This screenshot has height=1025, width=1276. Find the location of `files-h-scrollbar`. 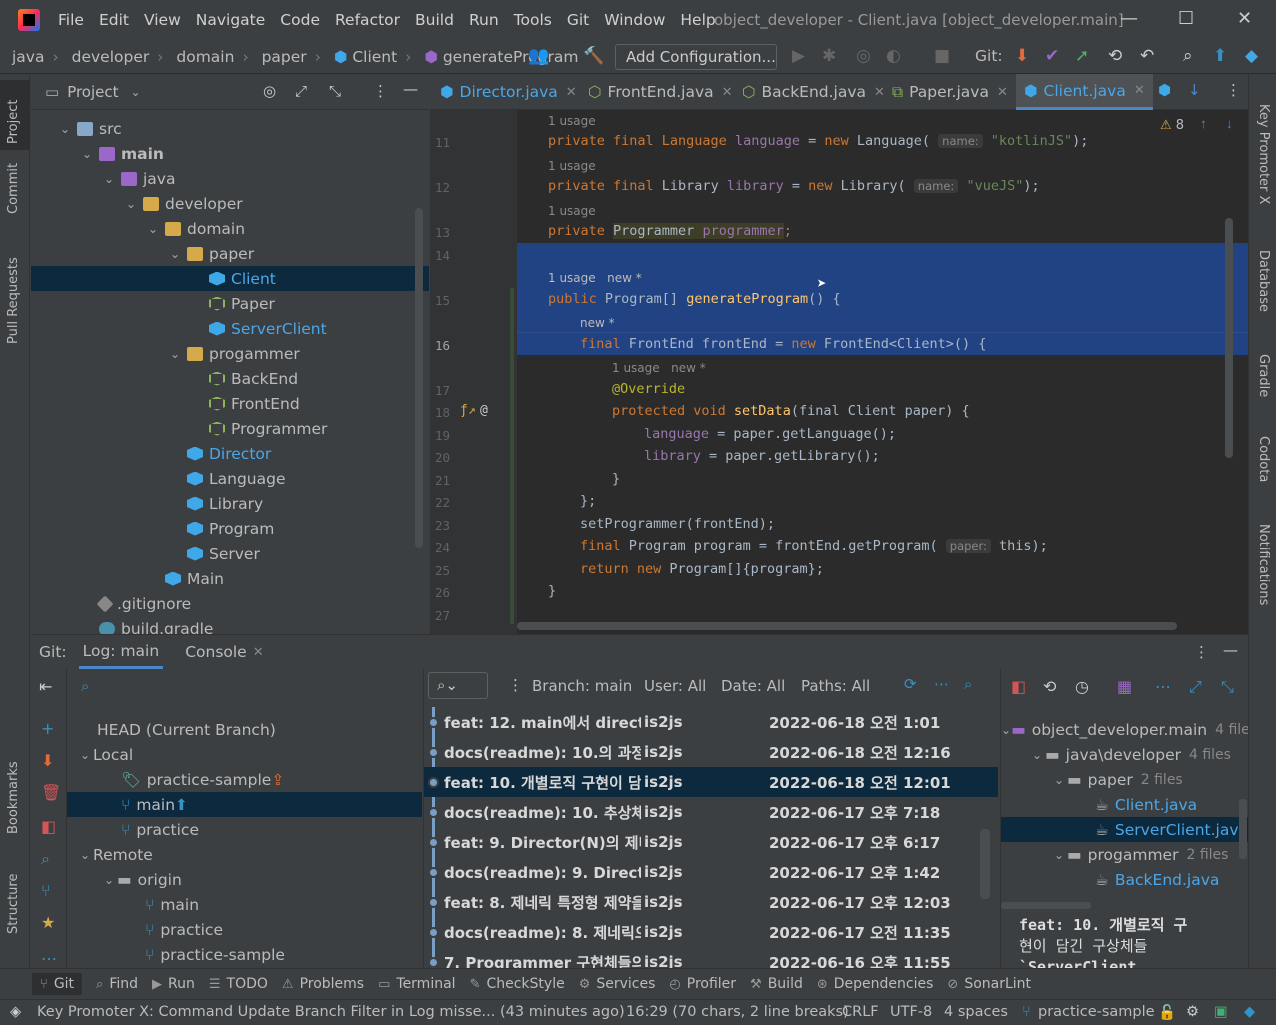

files-h-scrollbar is located at coordinates (1046, 905).